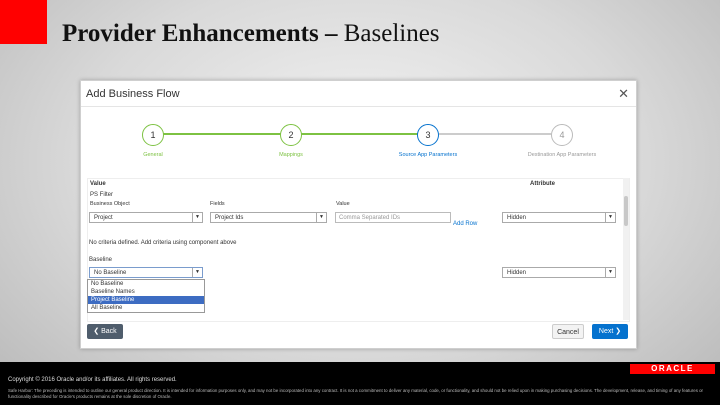 The height and width of the screenshot is (405, 720). I want to click on oracle-logo: ORACLE, so click(672, 369).